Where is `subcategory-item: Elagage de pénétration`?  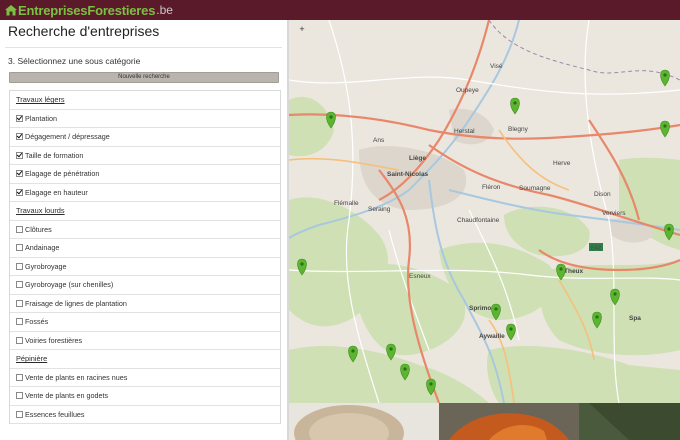
subcategory-item: Elagage de pénétration is located at coordinates (145, 174).